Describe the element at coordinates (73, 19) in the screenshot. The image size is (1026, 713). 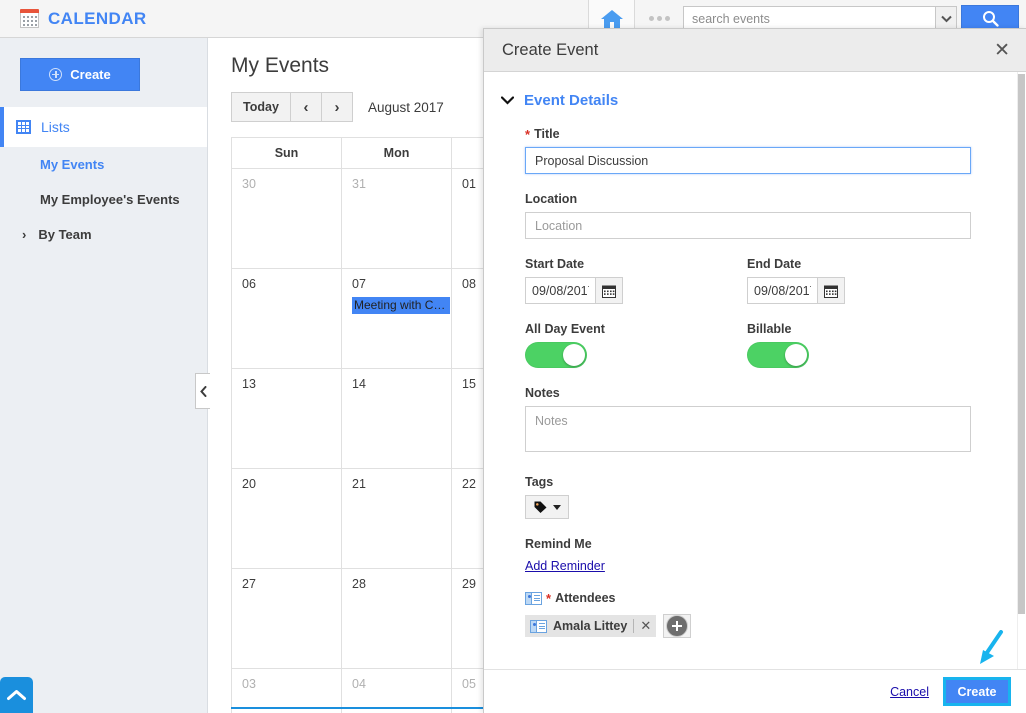
I see `brand: CALENDAR` at that location.